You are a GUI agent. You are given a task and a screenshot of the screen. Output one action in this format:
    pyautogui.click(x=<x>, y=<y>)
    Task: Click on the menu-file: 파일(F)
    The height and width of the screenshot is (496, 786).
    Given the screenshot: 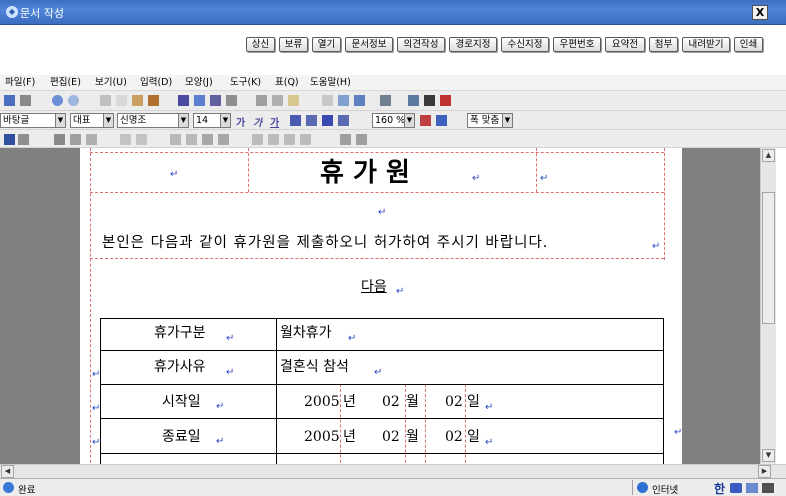 What is the action you would take?
    pyautogui.click(x=20, y=83)
    